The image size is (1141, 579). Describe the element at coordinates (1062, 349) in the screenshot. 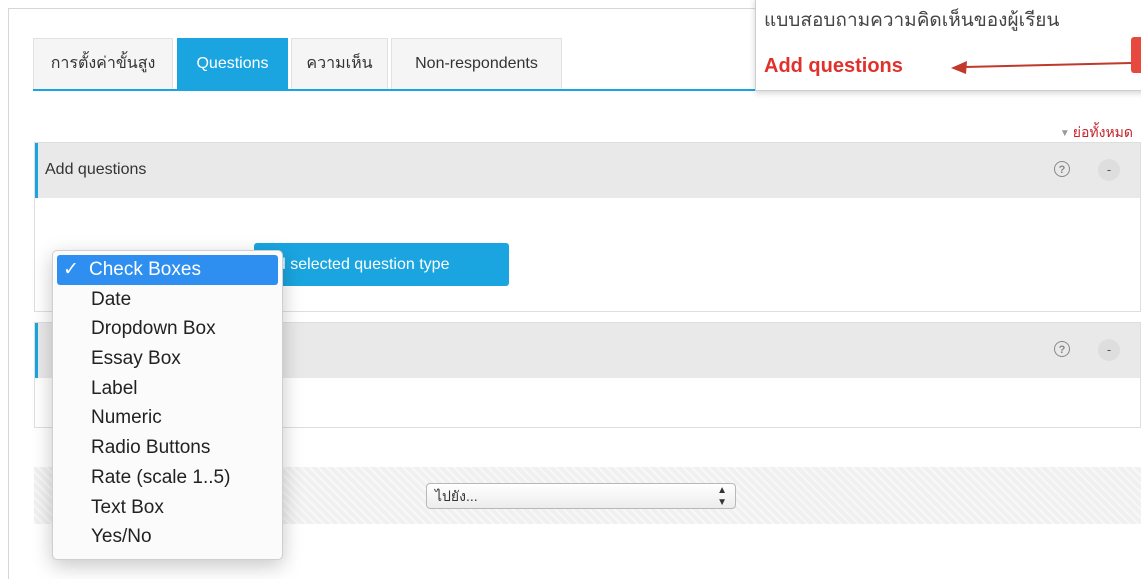

I see `help-icon-2: ?` at that location.